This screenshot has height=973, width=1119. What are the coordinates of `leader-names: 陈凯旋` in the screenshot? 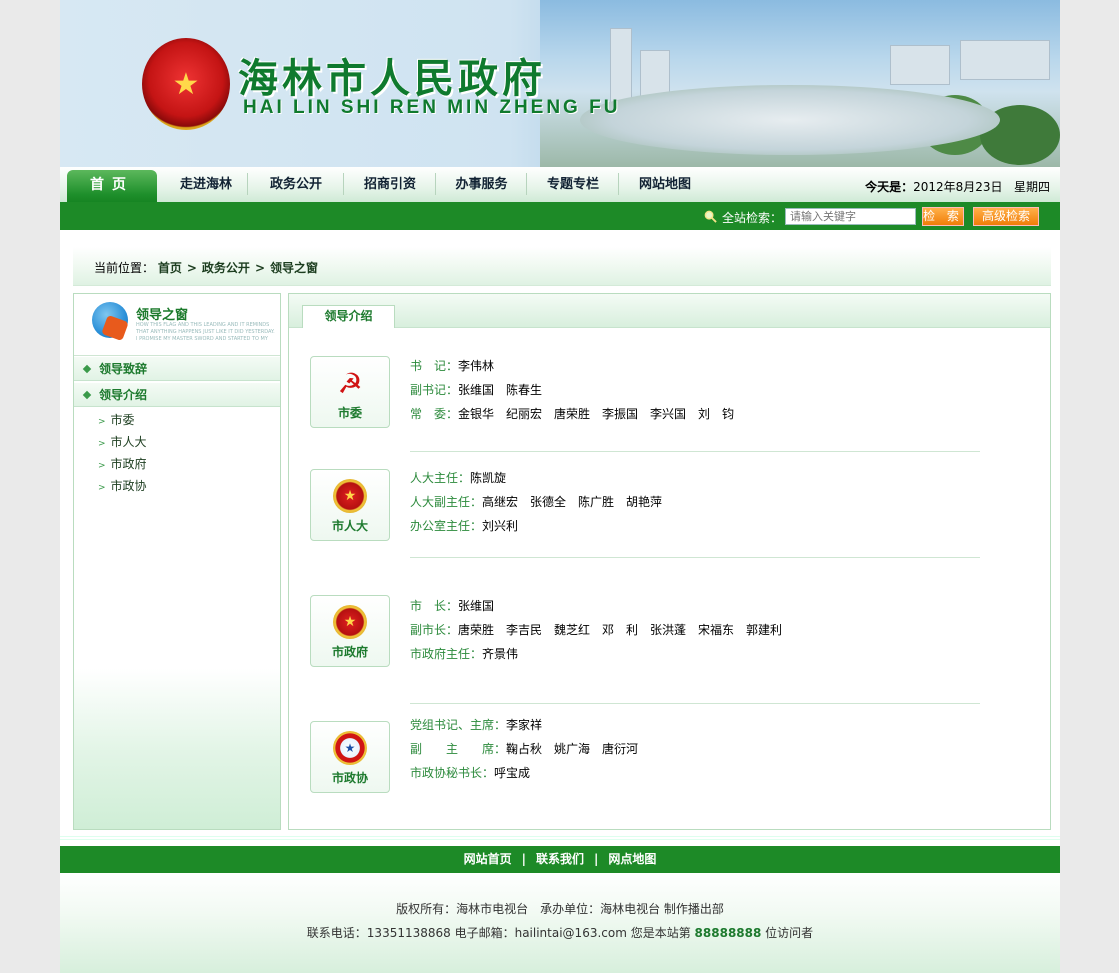 It's located at (488, 478).